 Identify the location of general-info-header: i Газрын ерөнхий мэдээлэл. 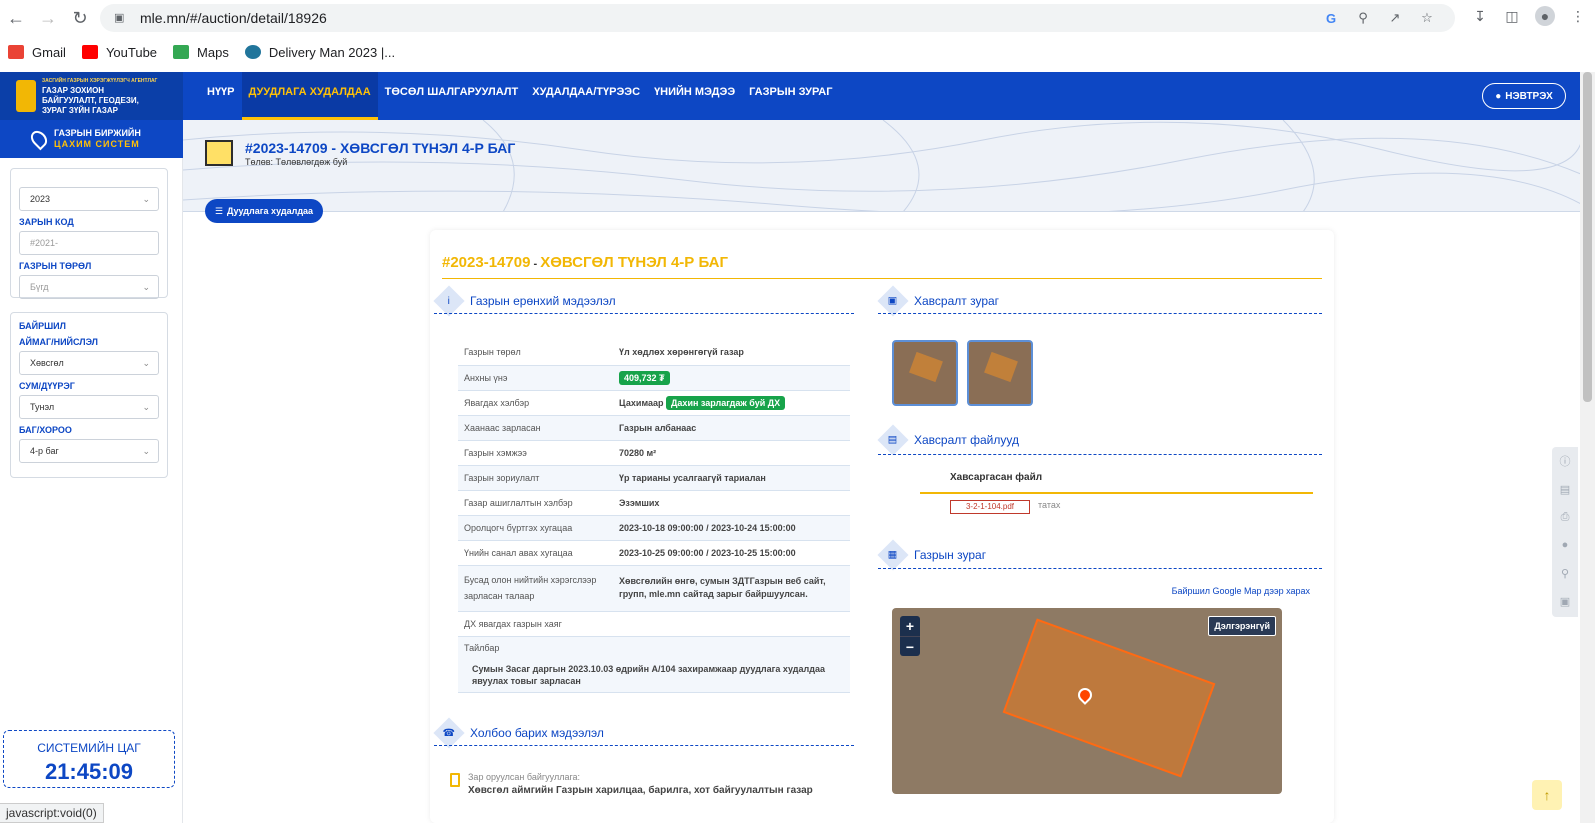
(524, 301).